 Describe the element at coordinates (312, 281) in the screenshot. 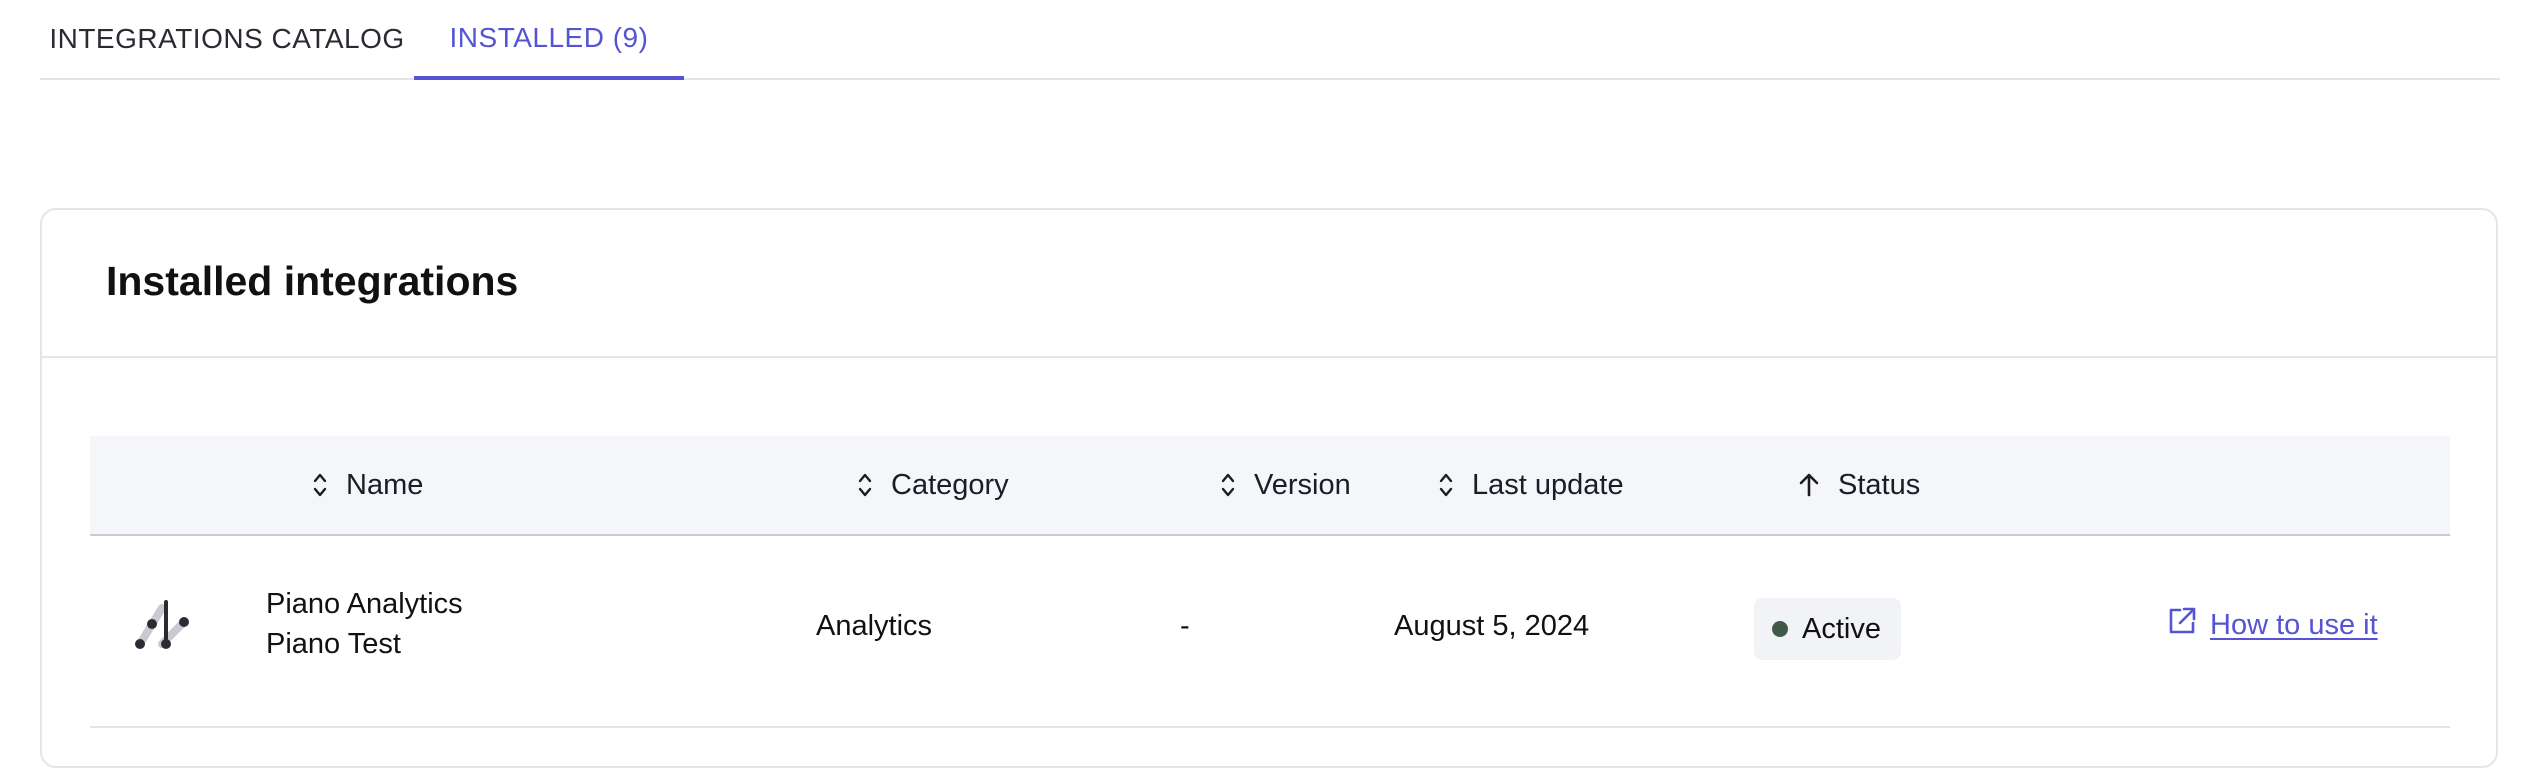

I see `card-title: Installed integrations` at that location.